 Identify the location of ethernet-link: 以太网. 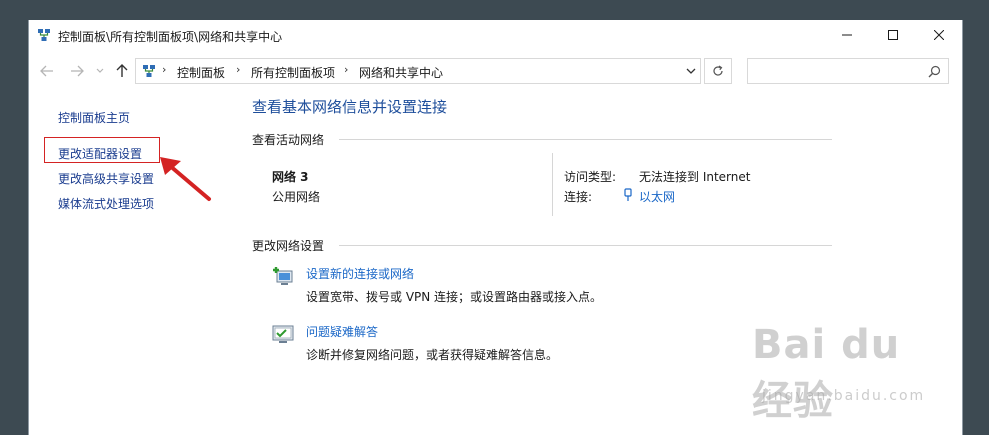
(657, 196).